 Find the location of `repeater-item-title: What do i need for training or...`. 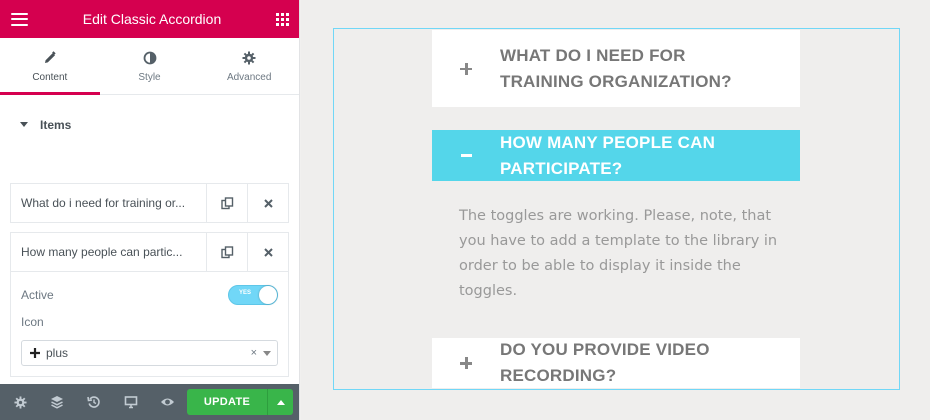

repeater-item-title: What do i need for training or... is located at coordinates (108, 203).